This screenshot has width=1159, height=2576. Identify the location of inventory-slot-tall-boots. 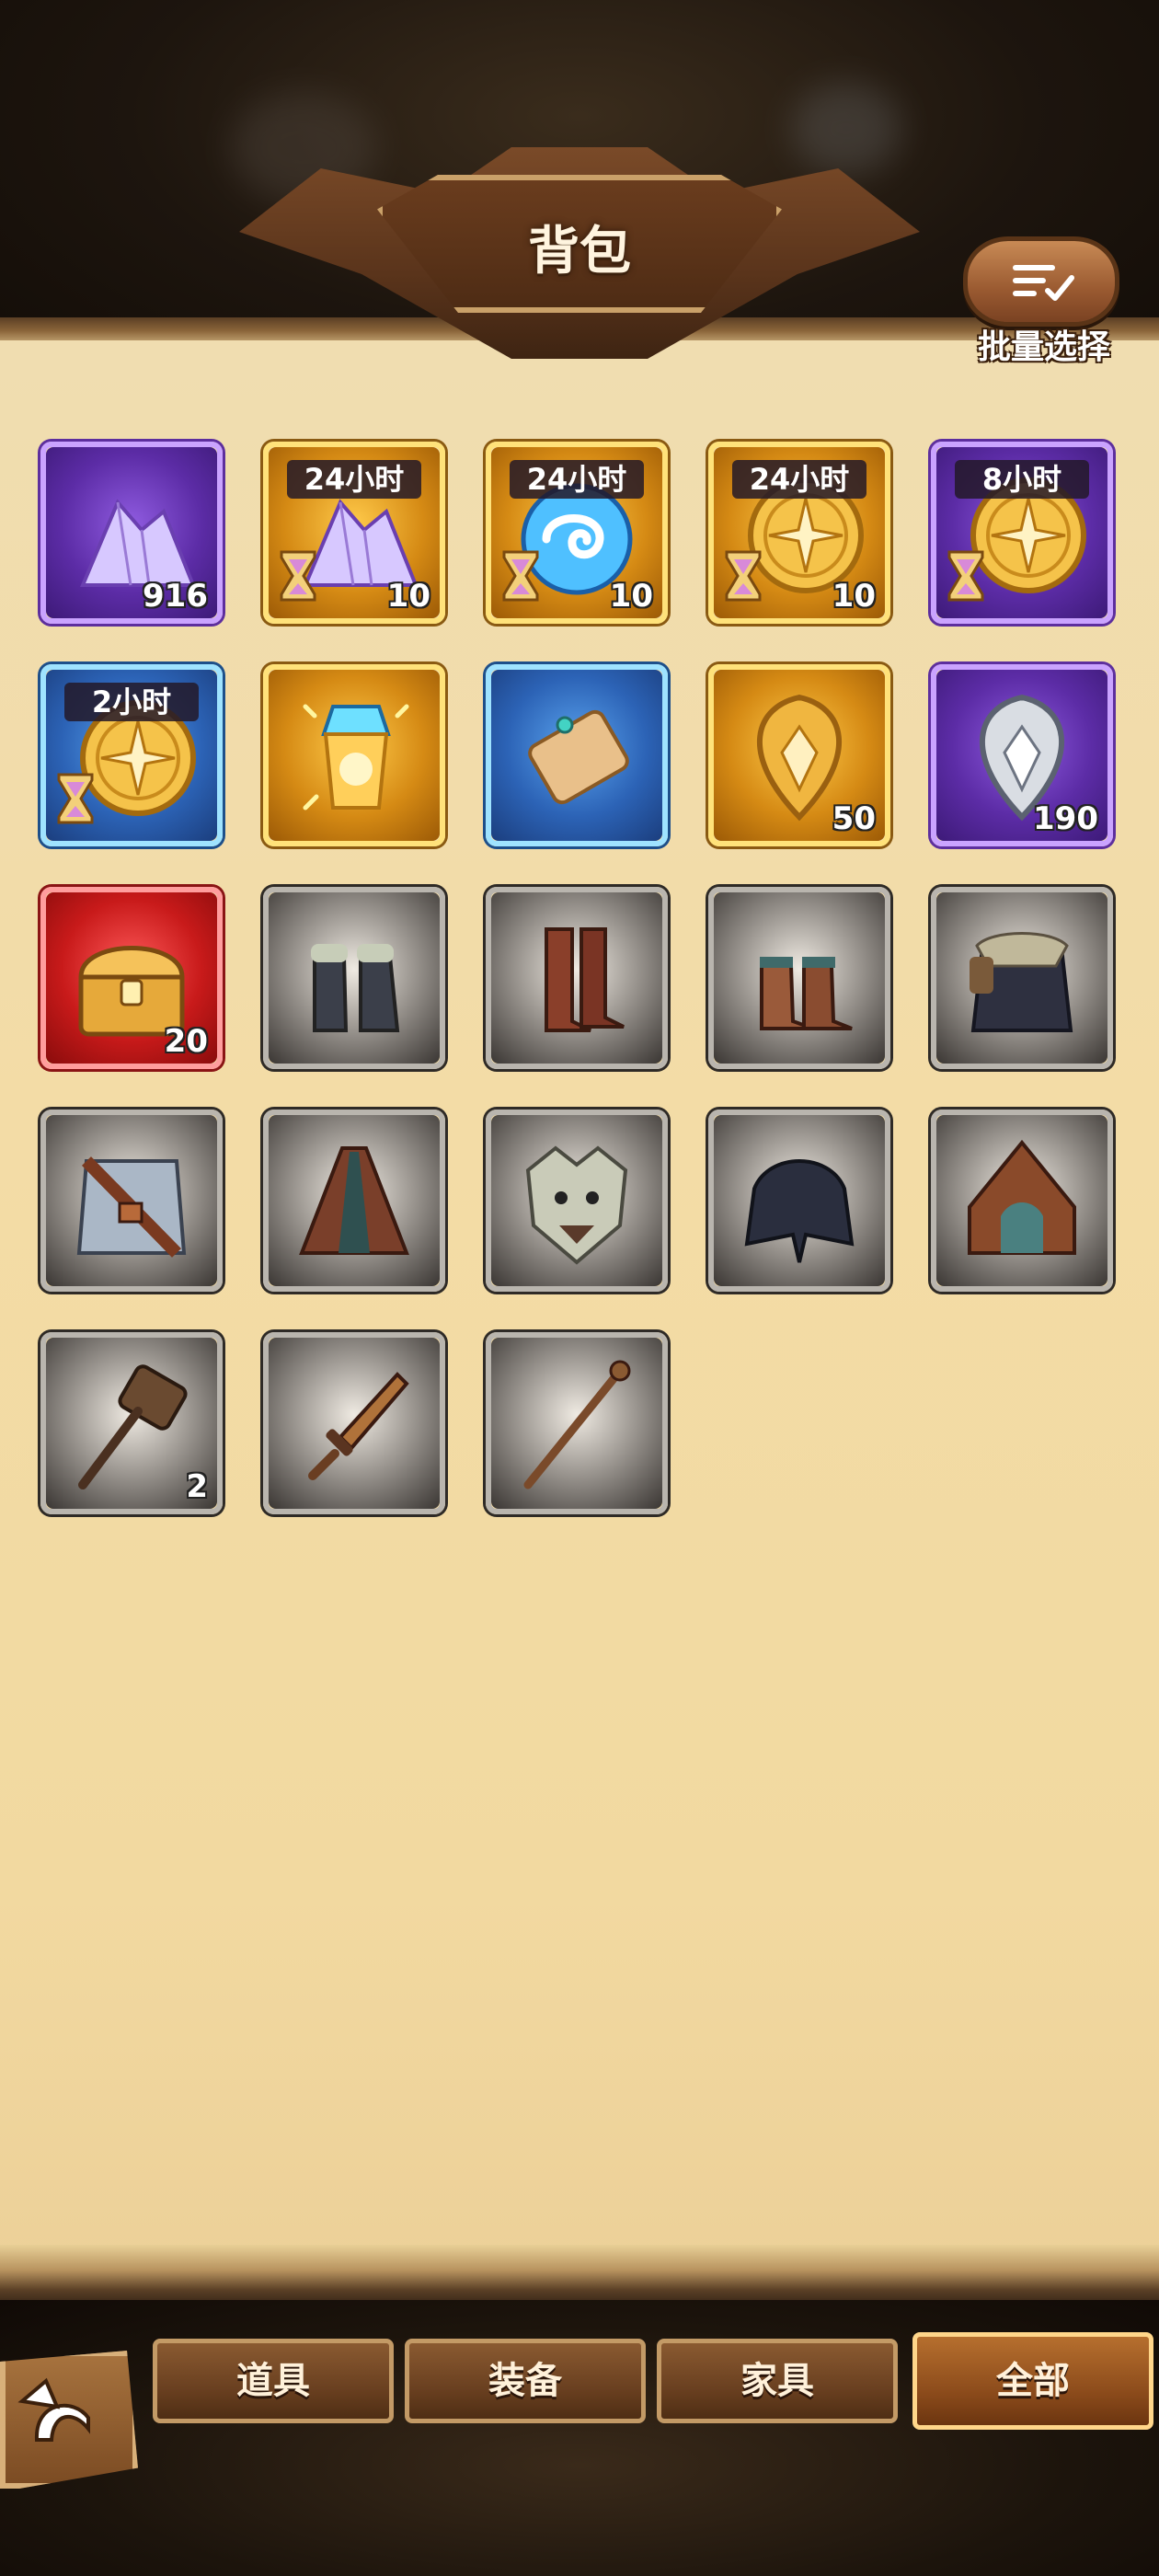
(577, 978).